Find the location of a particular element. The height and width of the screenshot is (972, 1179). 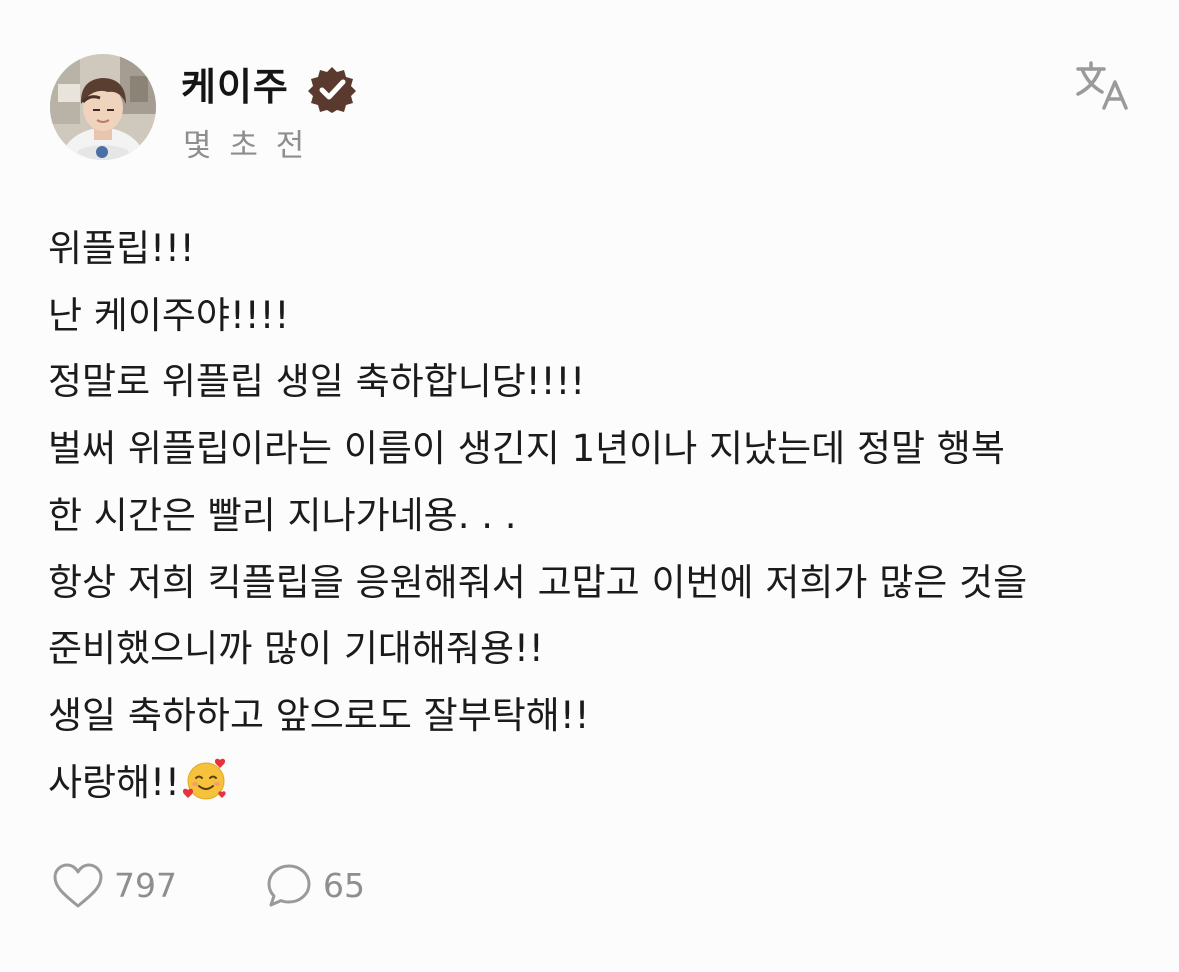

post-body-last-line: 사랑해!! is located at coordinates (598, 783).